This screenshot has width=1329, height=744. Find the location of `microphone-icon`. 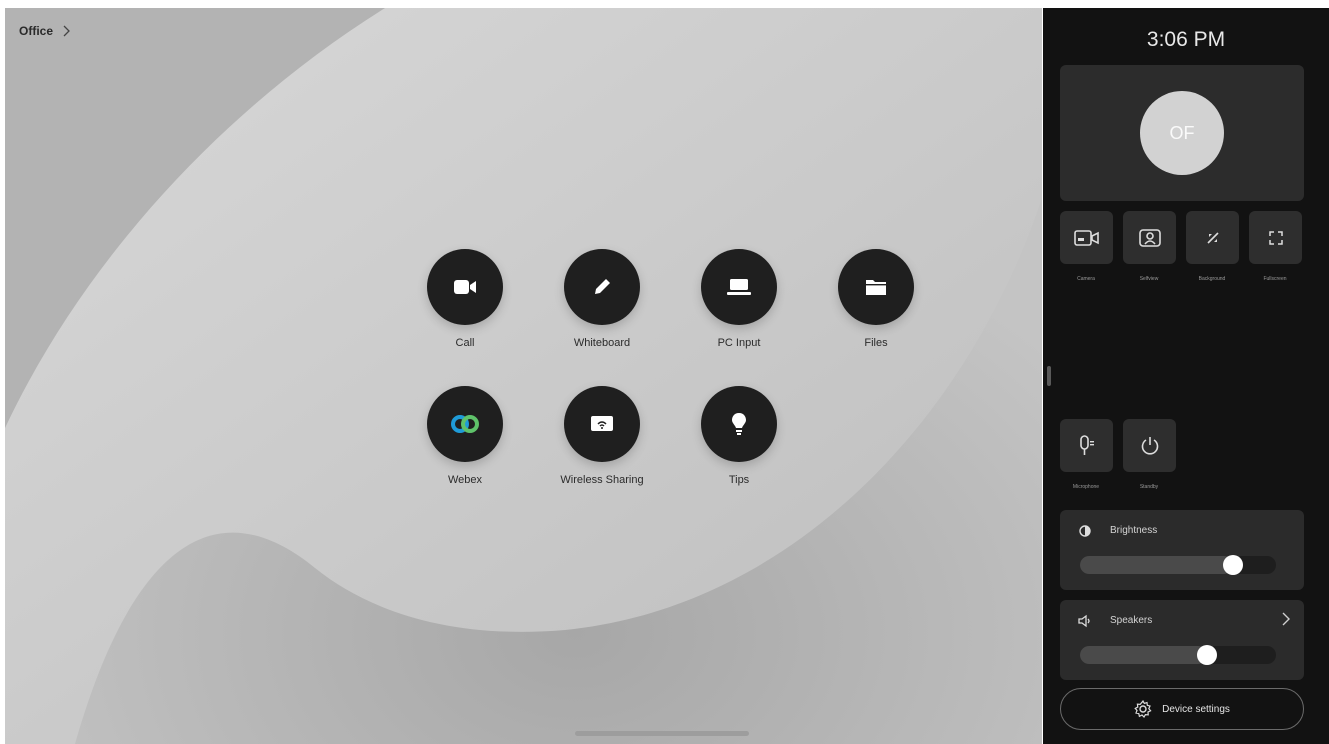

microphone-icon is located at coordinates (1086, 444).